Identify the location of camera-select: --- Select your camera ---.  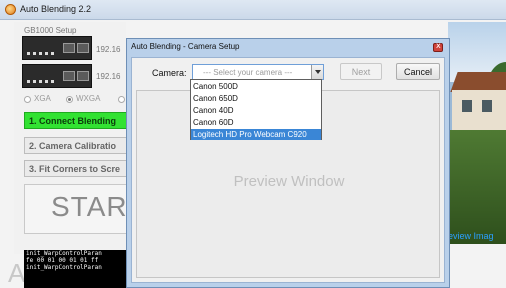
(258, 72).